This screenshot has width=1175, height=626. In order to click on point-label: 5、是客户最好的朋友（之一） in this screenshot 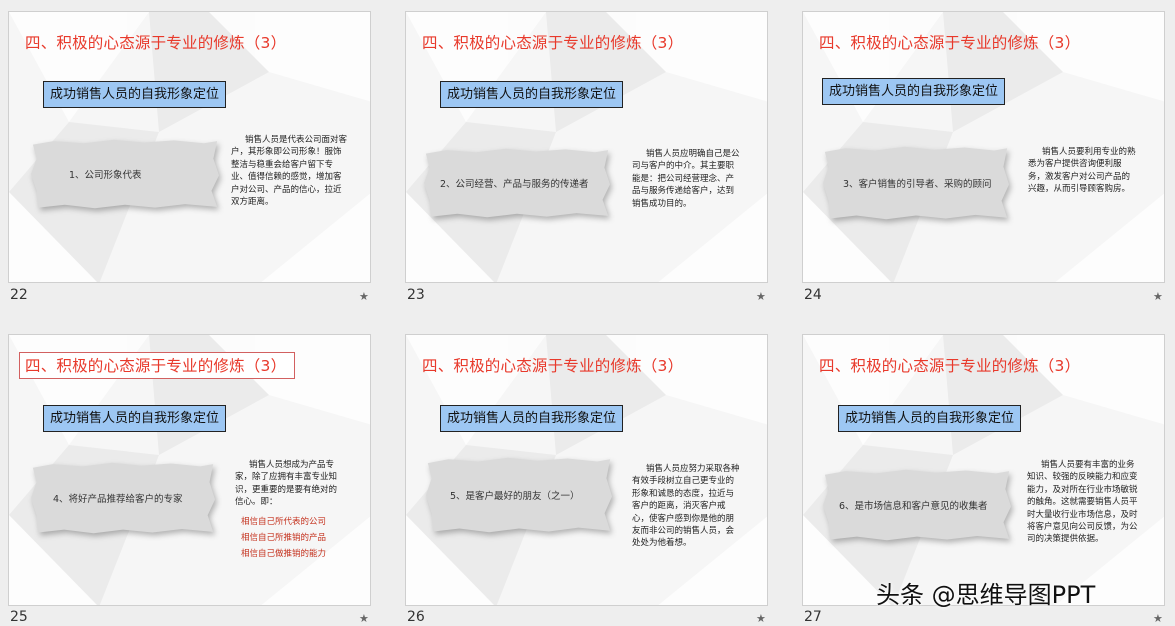, I will do `click(515, 496)`.